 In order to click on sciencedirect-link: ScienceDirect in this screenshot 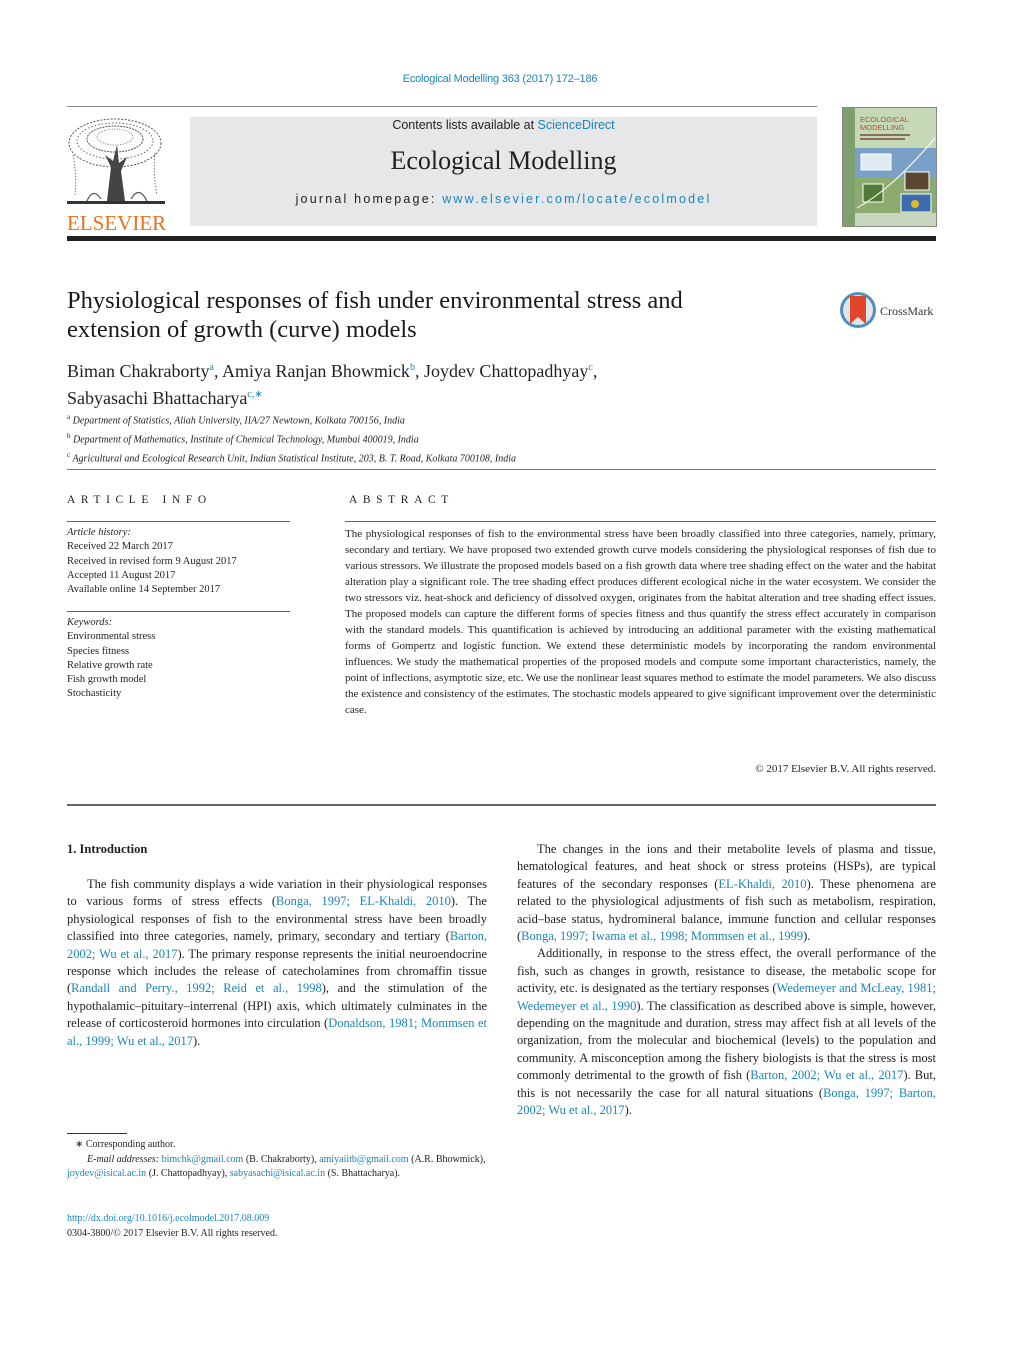, I will do `click(576, 125)`.